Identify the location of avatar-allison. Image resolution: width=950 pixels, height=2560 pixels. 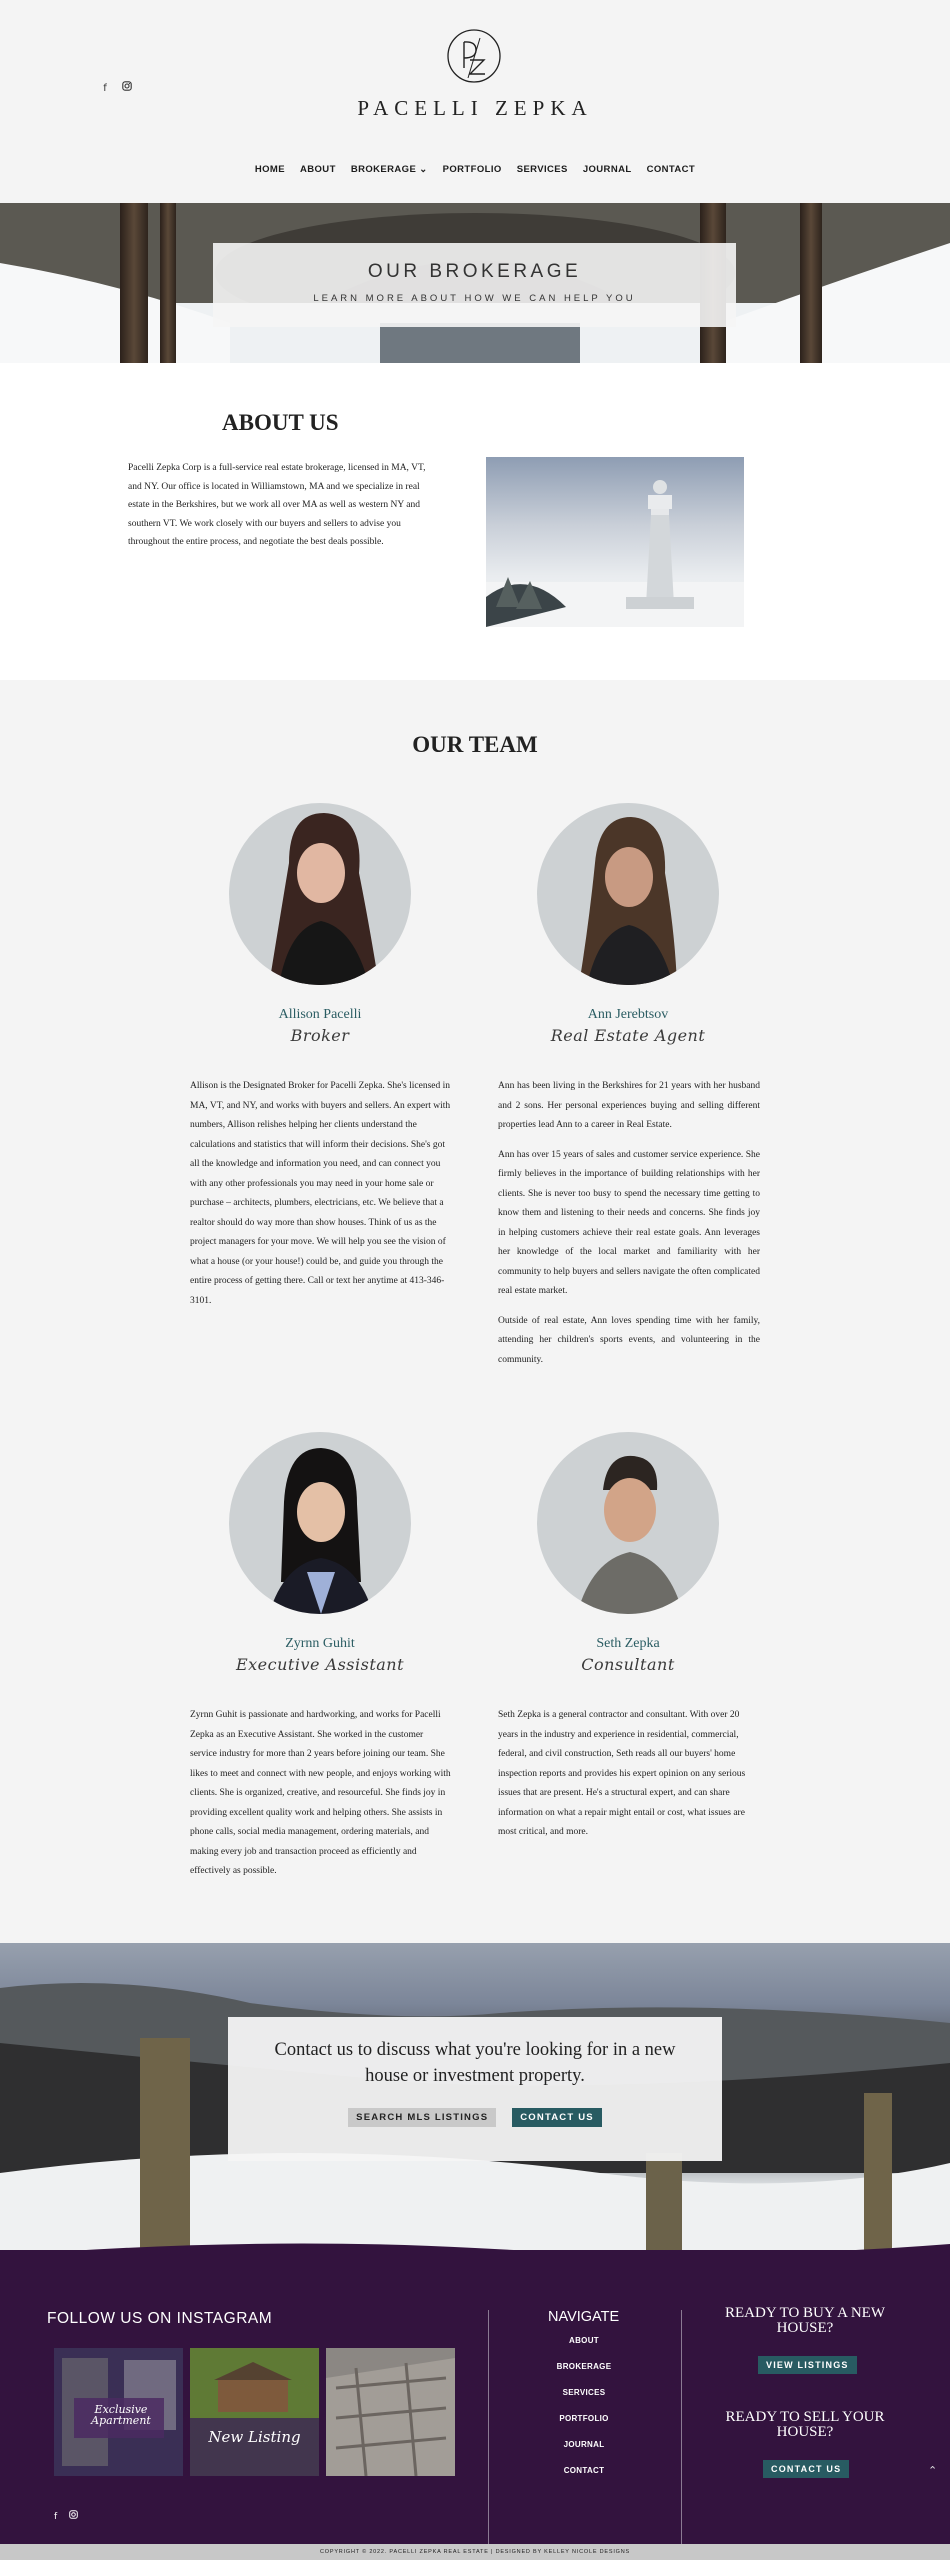
(320, 894).